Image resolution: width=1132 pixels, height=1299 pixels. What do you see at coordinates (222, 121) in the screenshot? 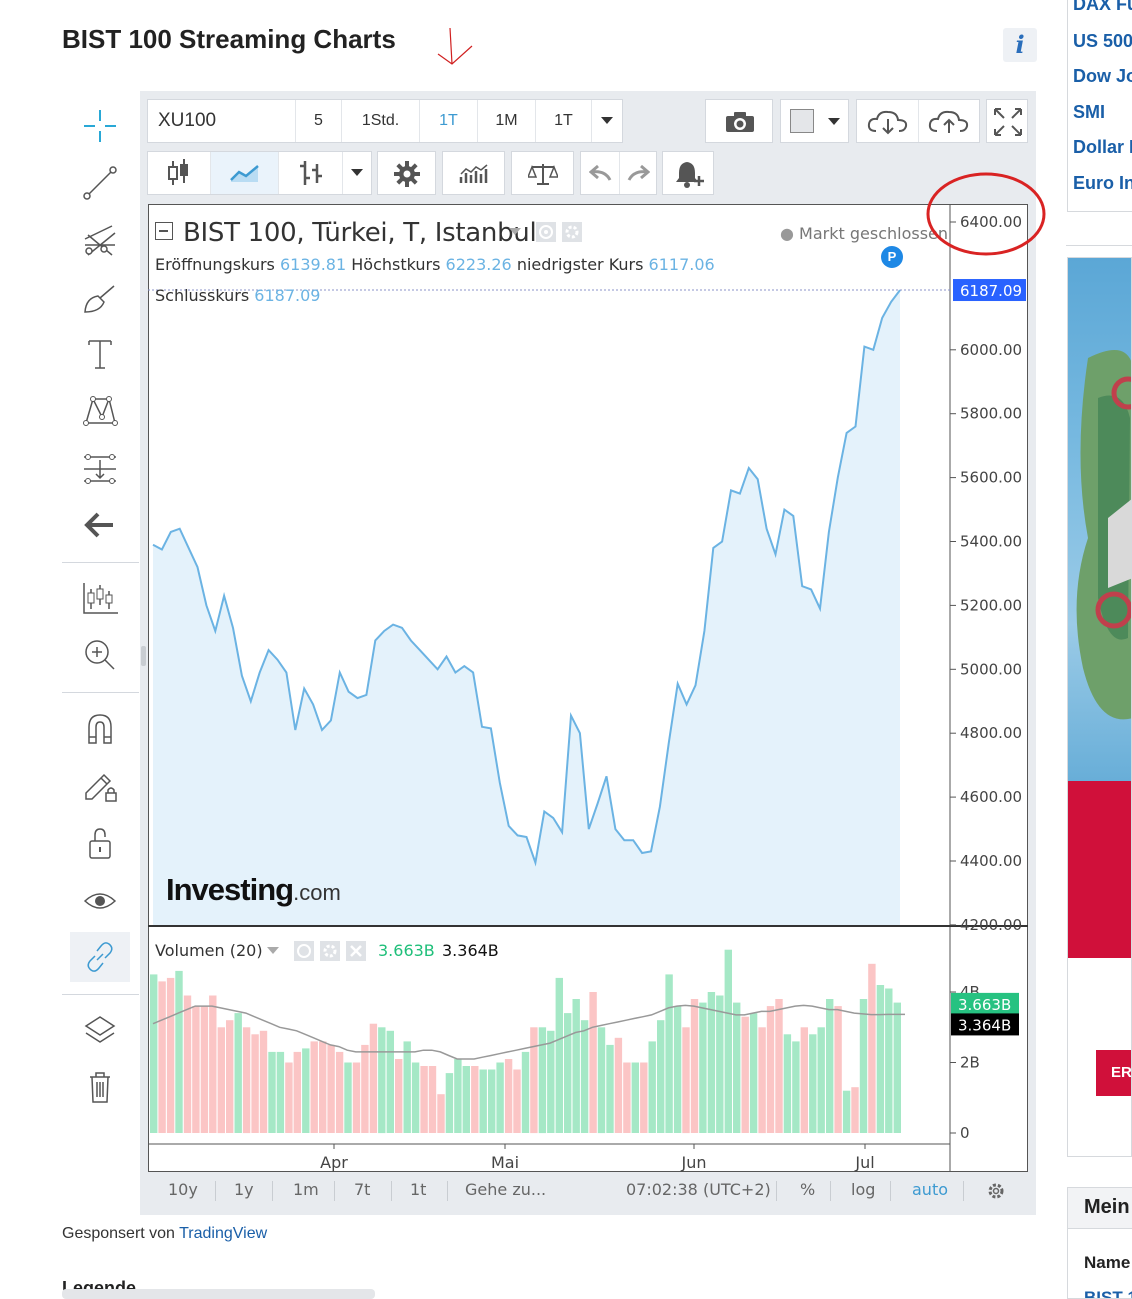
I see `symbol-input: XU100` at bounding box center [222, 121].